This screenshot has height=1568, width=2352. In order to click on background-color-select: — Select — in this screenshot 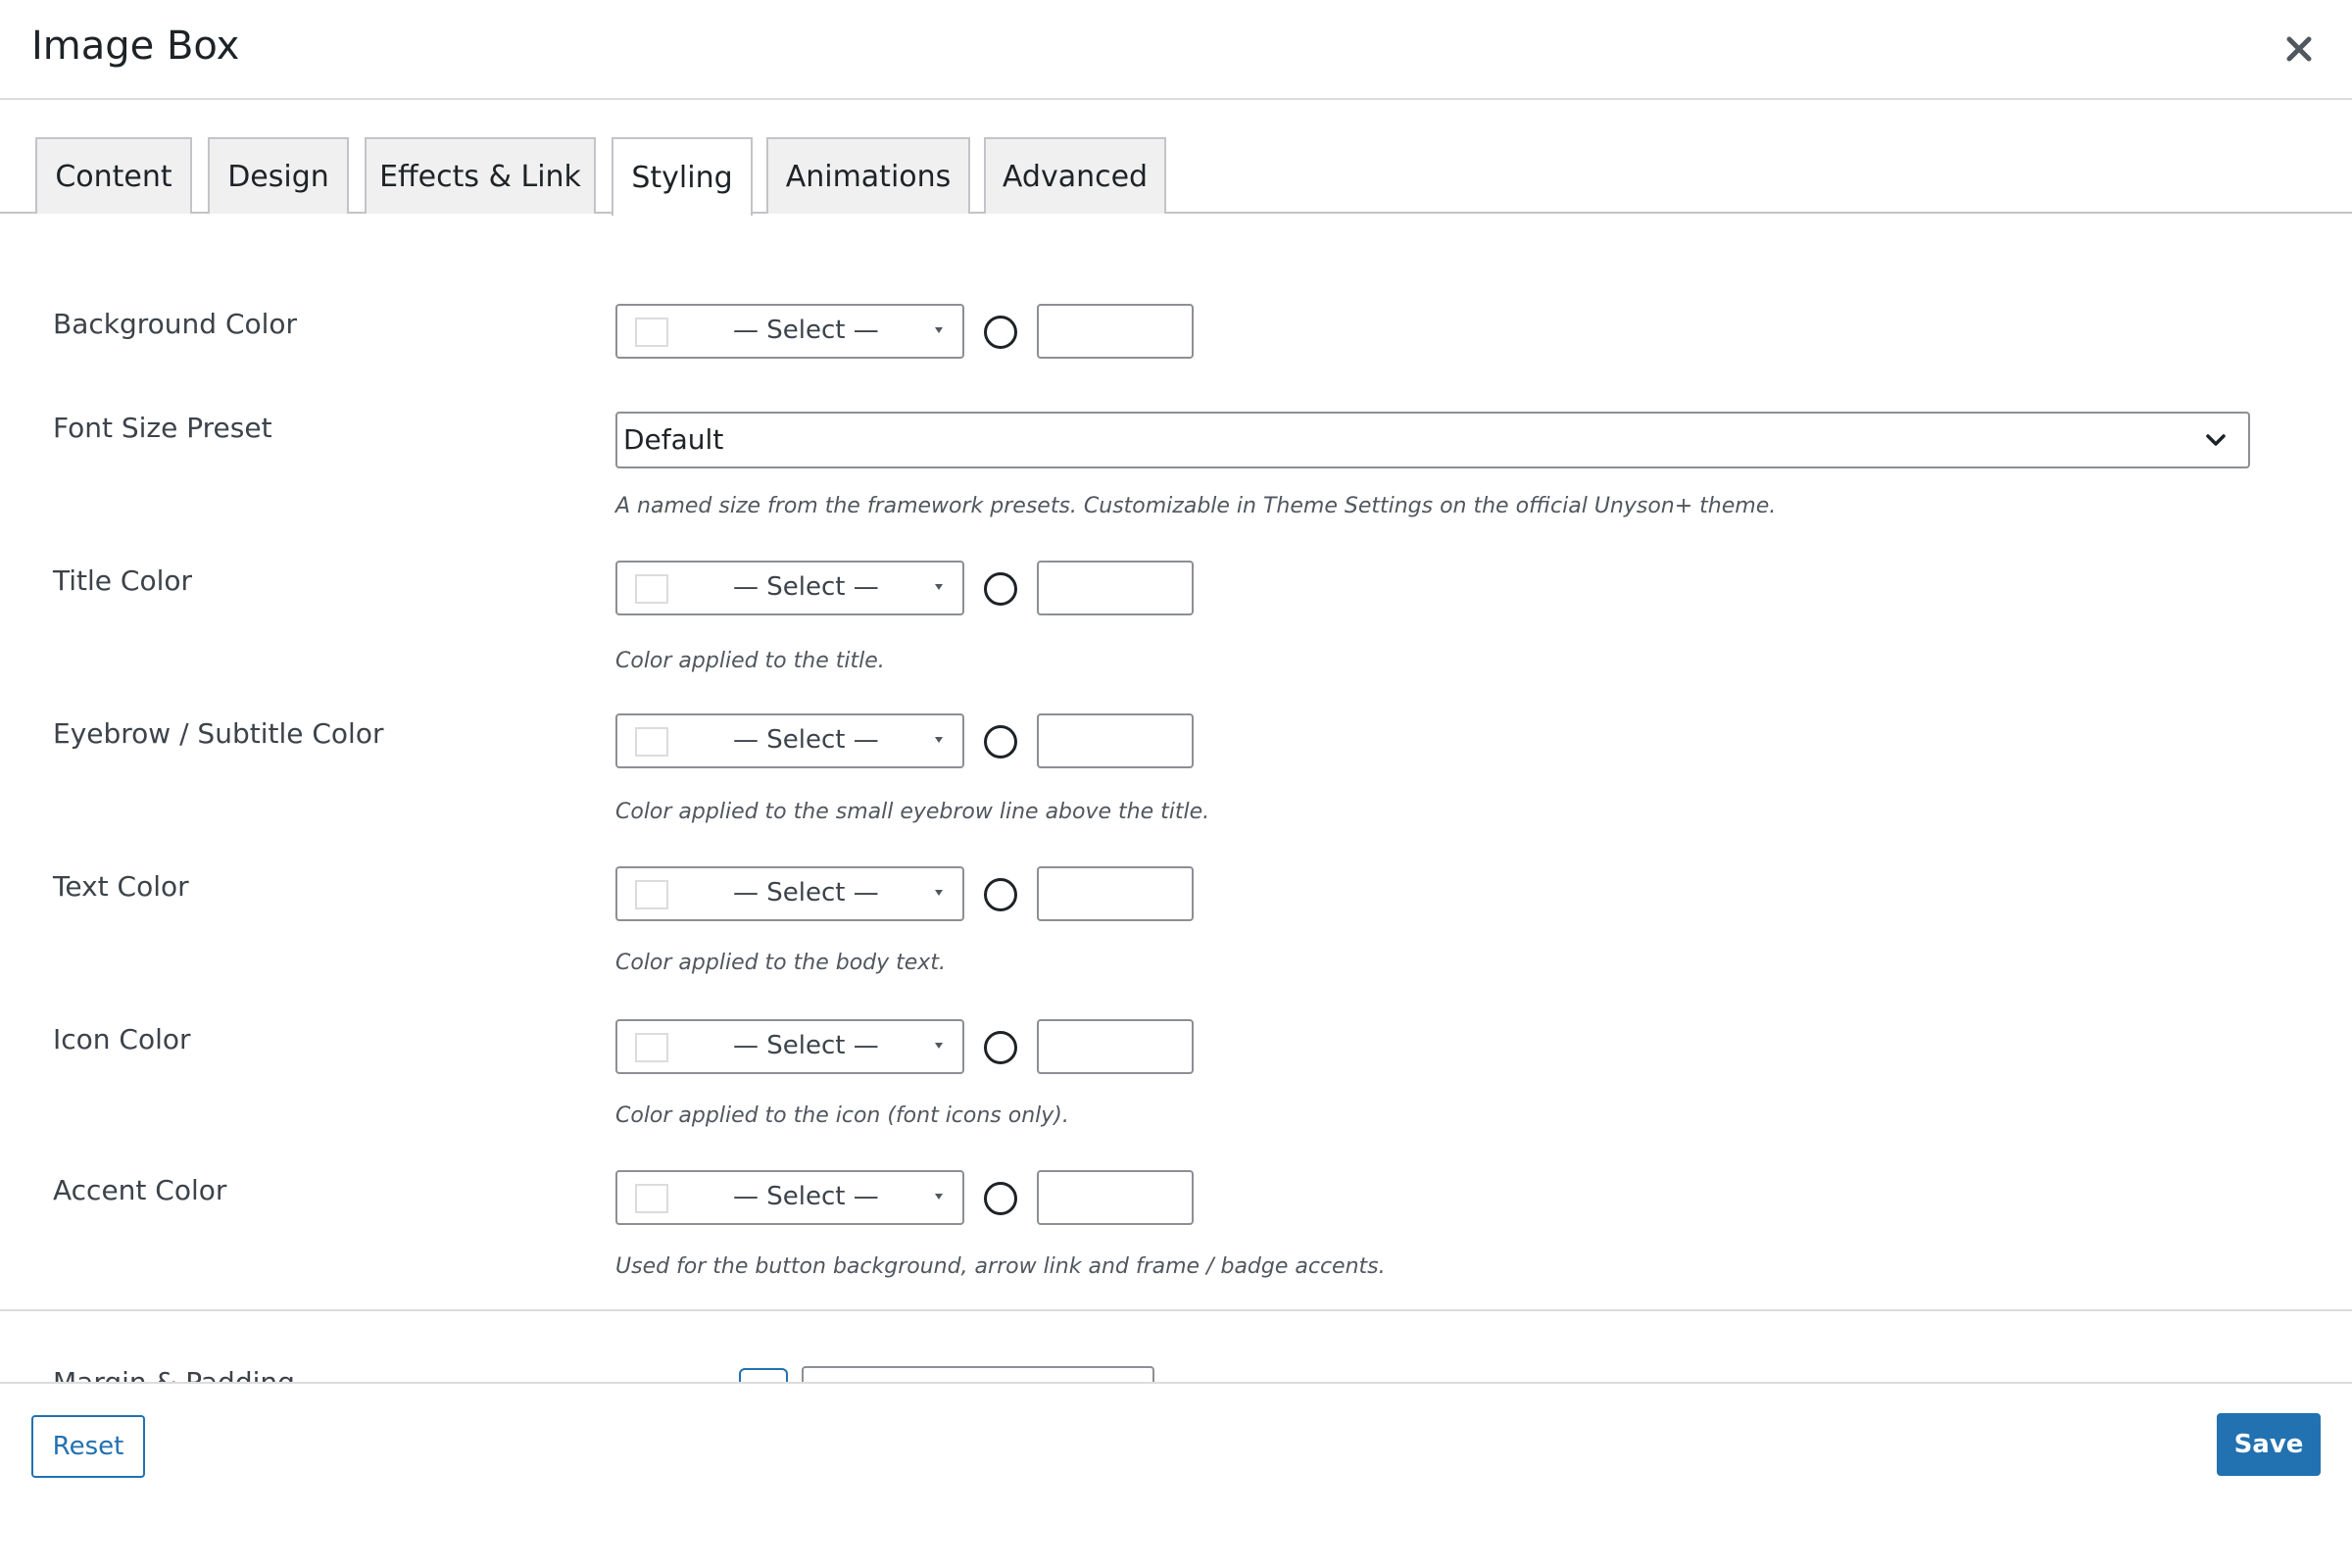, I will do `click(789, 331)`.